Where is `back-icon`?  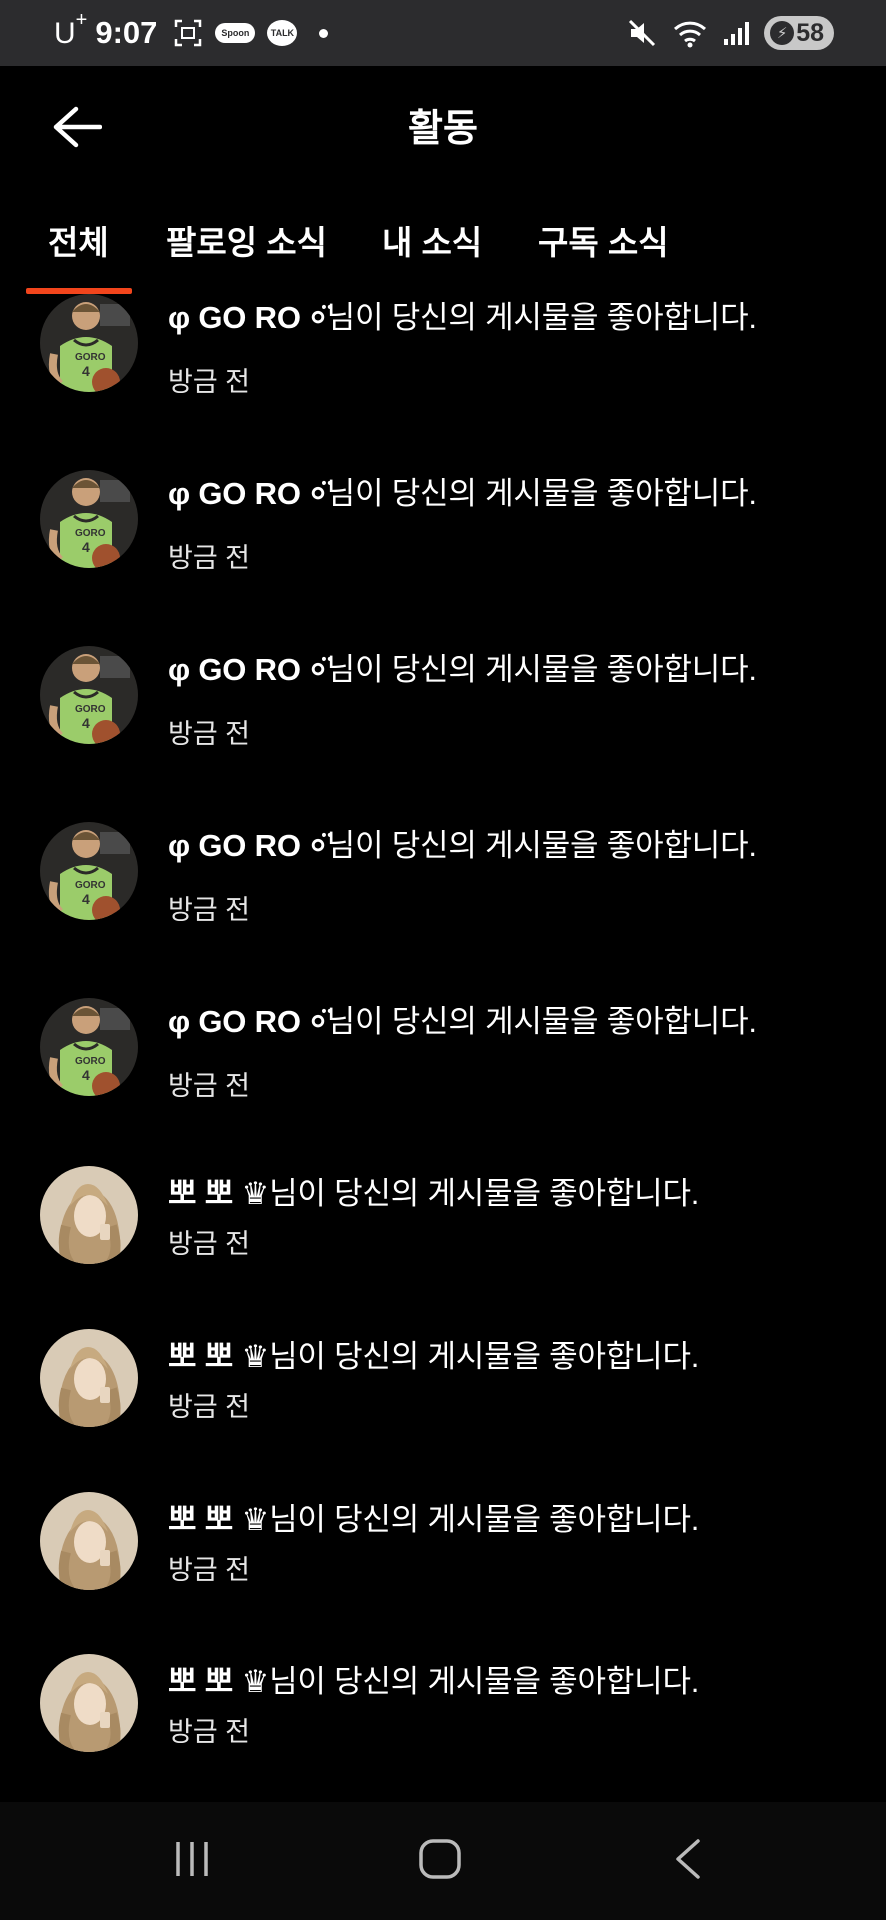 back-icon is located at coordinates (688, 1859).